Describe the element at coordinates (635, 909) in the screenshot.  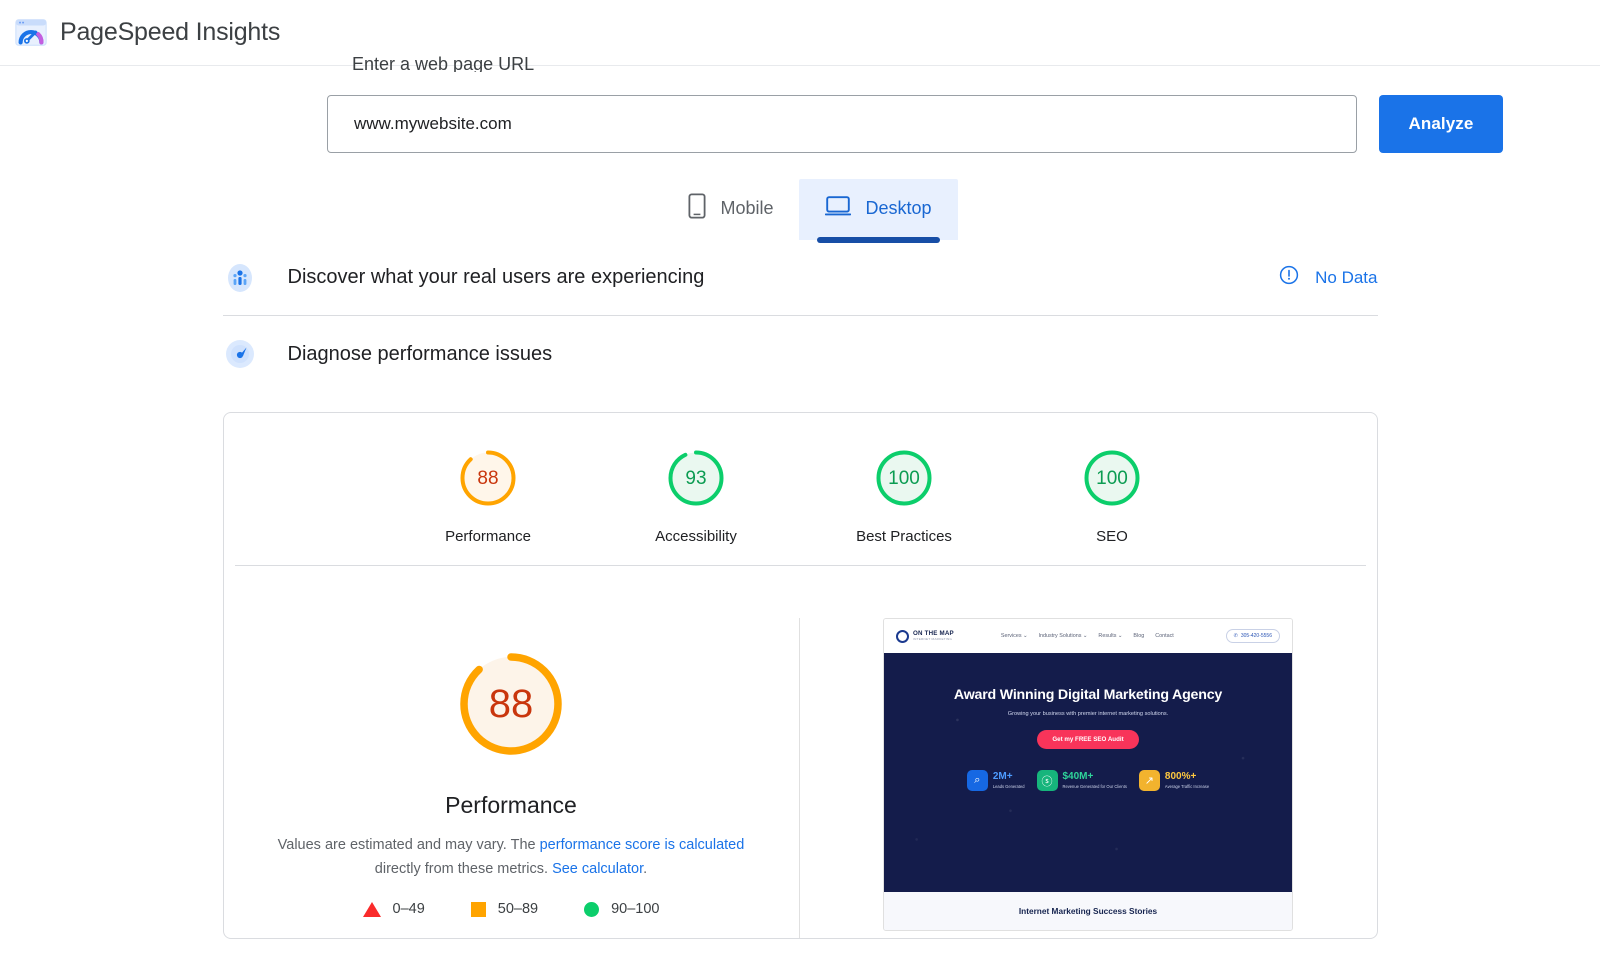
I see `legend-range-label: 90–100` at that location.